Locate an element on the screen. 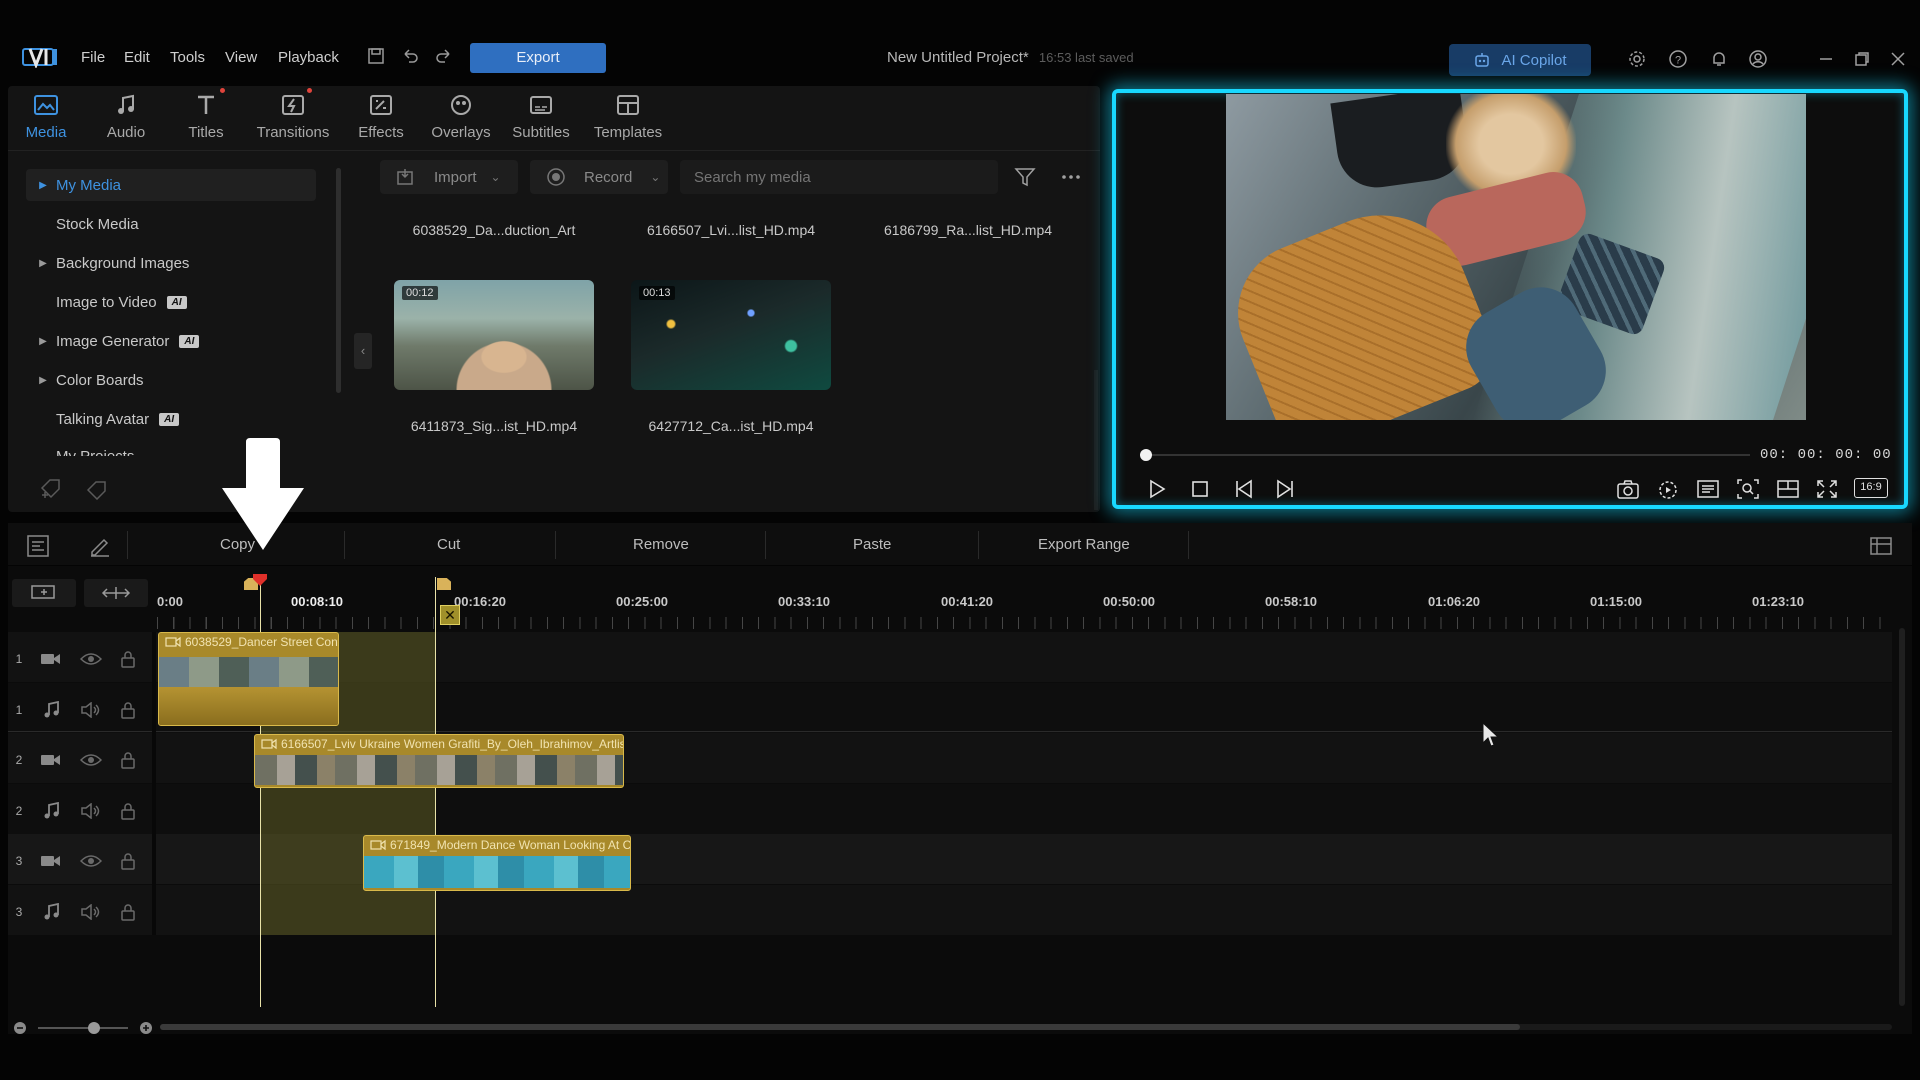 The width and height of the screenshot is (1920, 1080). search-input is located at coordinates (839, 177).